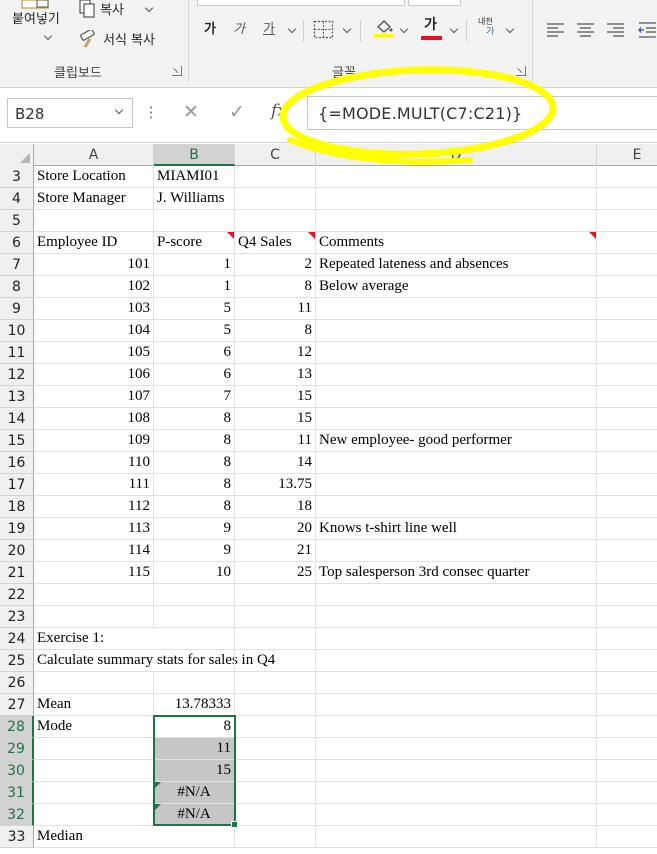 This screenshot has height=854, width=657. What do you see at coordinates (456, 265) in the screenshot?
I see `cell-d: Repeated lateness and absences` at bounding box center [456, 265].